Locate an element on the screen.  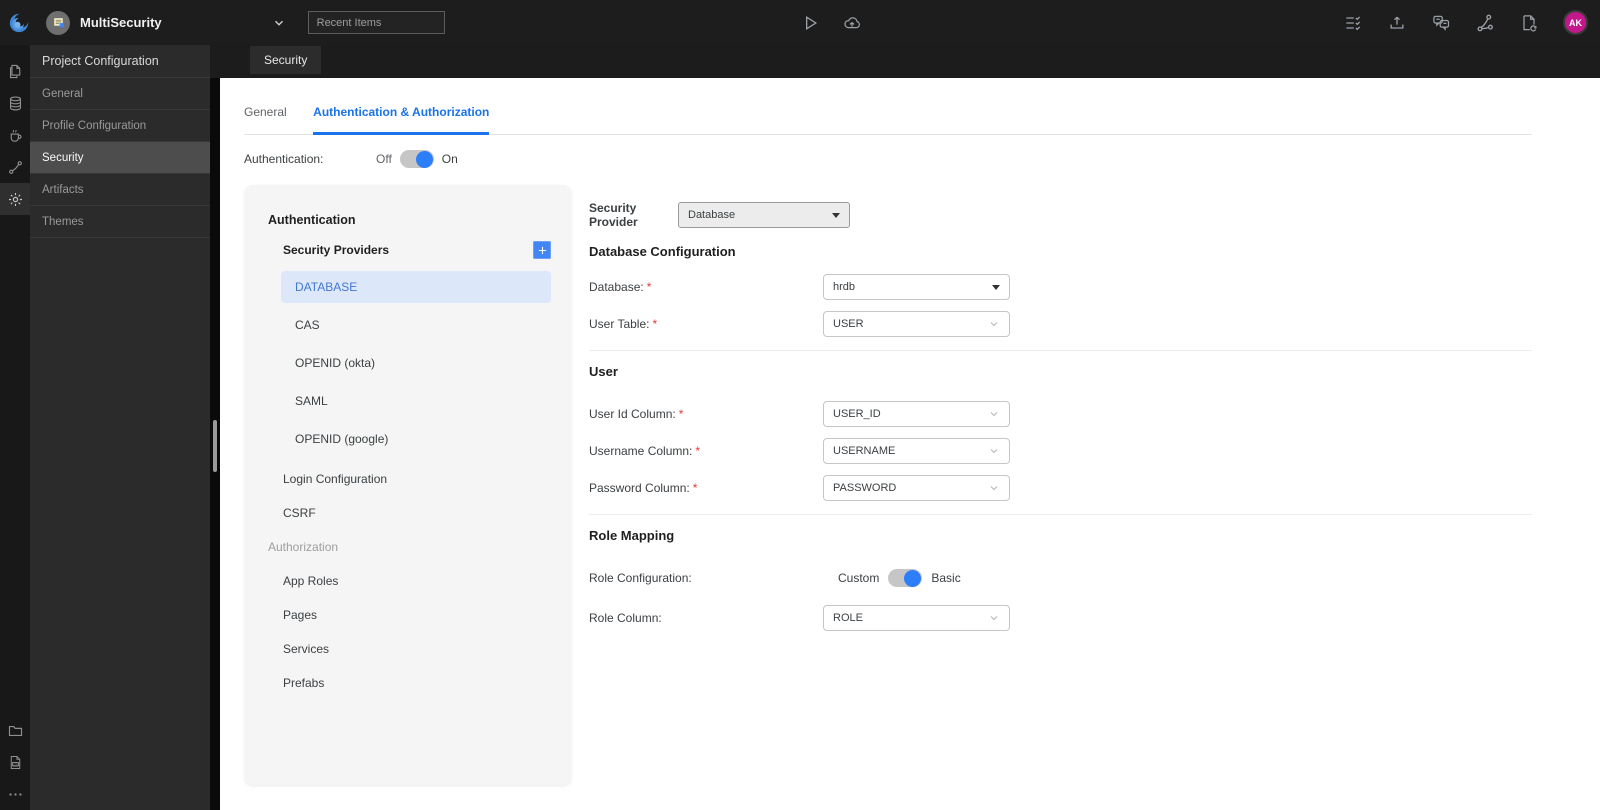
task-checklist-icon is located at coordinates (1353, 23).